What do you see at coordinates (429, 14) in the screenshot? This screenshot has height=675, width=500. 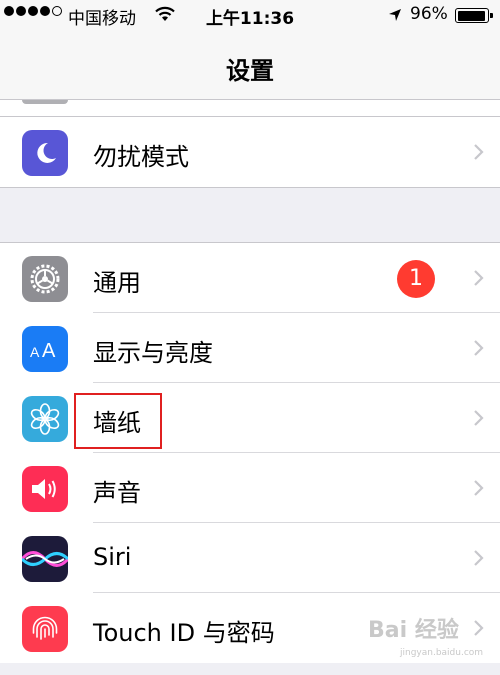 I see `battery-percent: 96%` at bounding box center [429, 14].